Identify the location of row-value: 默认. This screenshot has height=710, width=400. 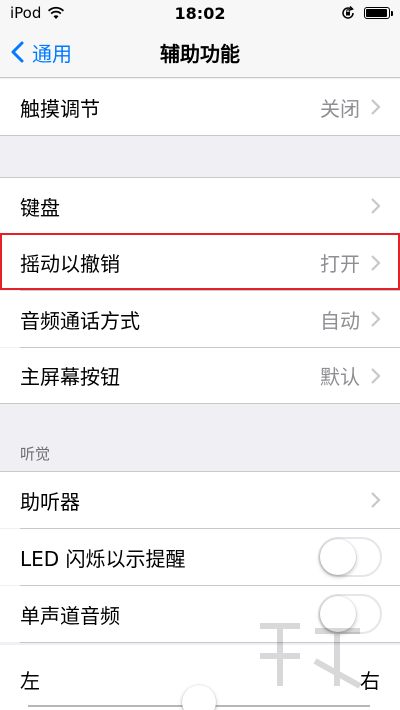
(340, 377).